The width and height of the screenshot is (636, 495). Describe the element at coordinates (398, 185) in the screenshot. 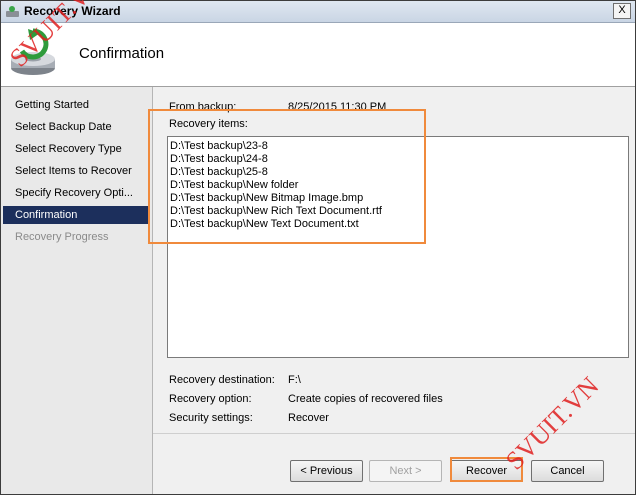

I see `list-item: D:\Test backup\New folder` at that location.